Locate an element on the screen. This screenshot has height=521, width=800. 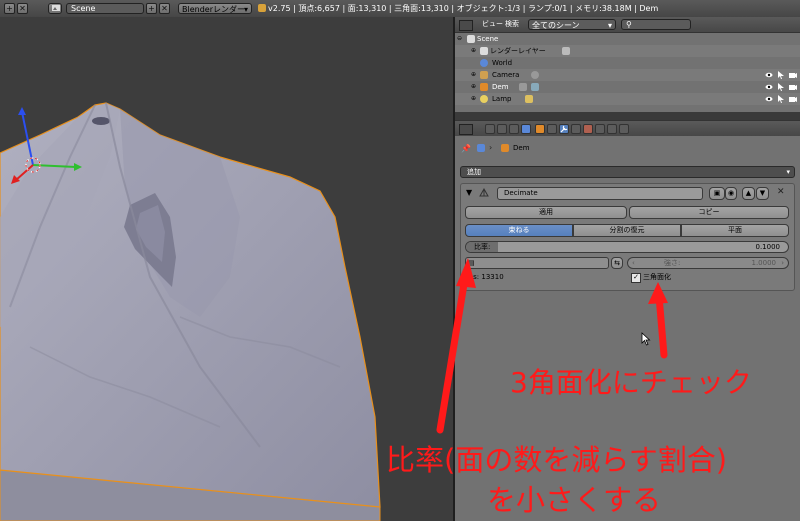
renderer-label: Blenderレンダー is located at coordinates (213, 9).